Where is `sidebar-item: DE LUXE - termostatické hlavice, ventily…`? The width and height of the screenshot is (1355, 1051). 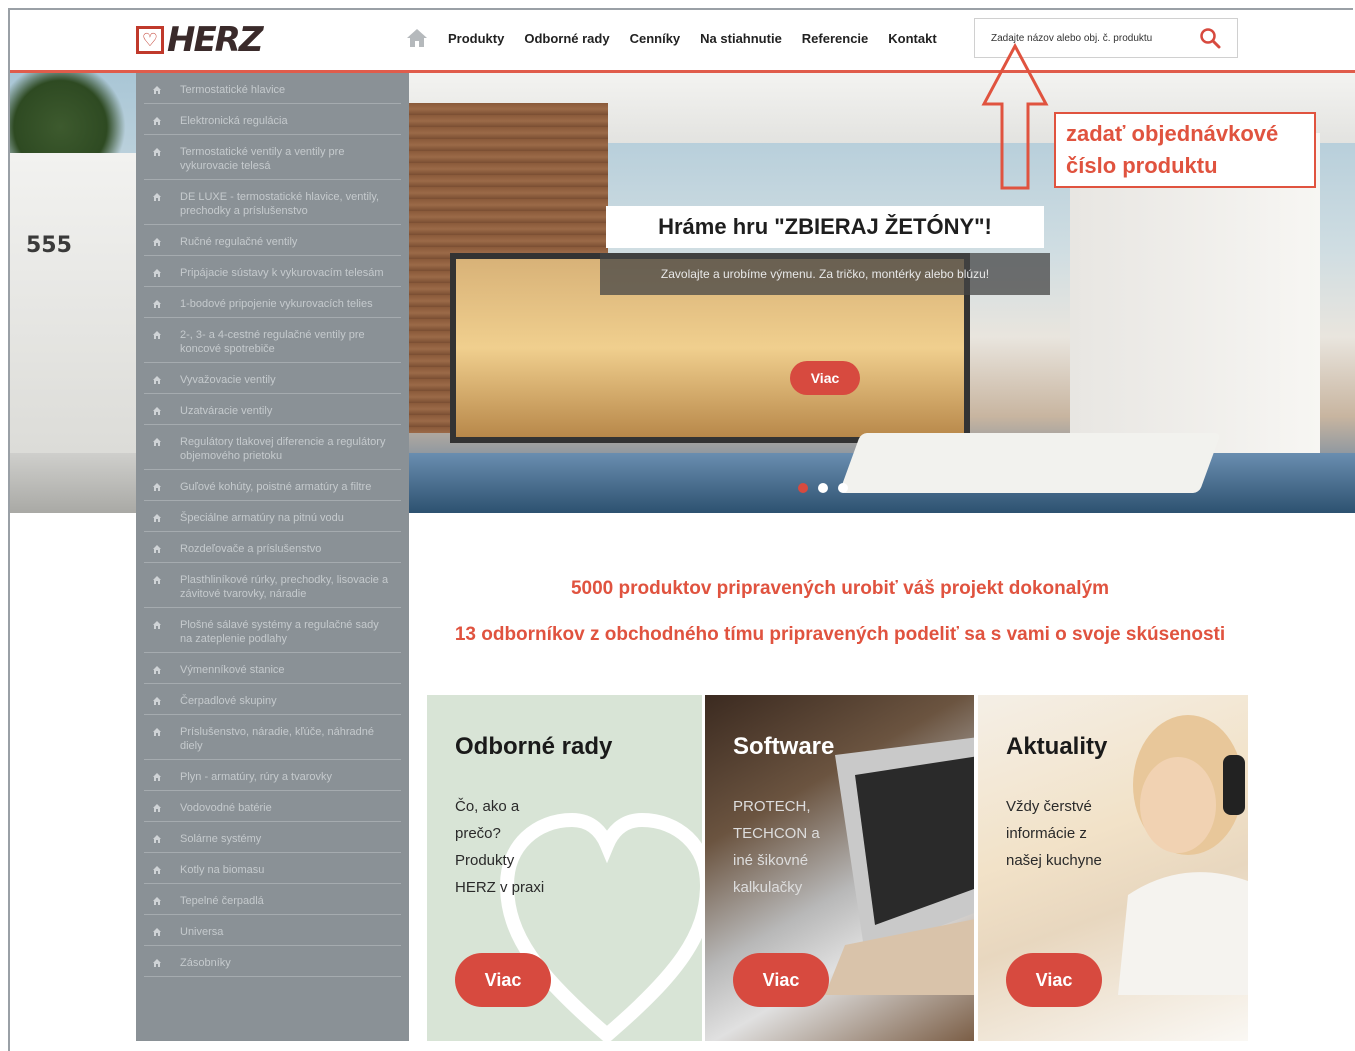
sidebar-item: DE LUXE - termostatické hlavice, ventily… is located at coordinates (272, 202).